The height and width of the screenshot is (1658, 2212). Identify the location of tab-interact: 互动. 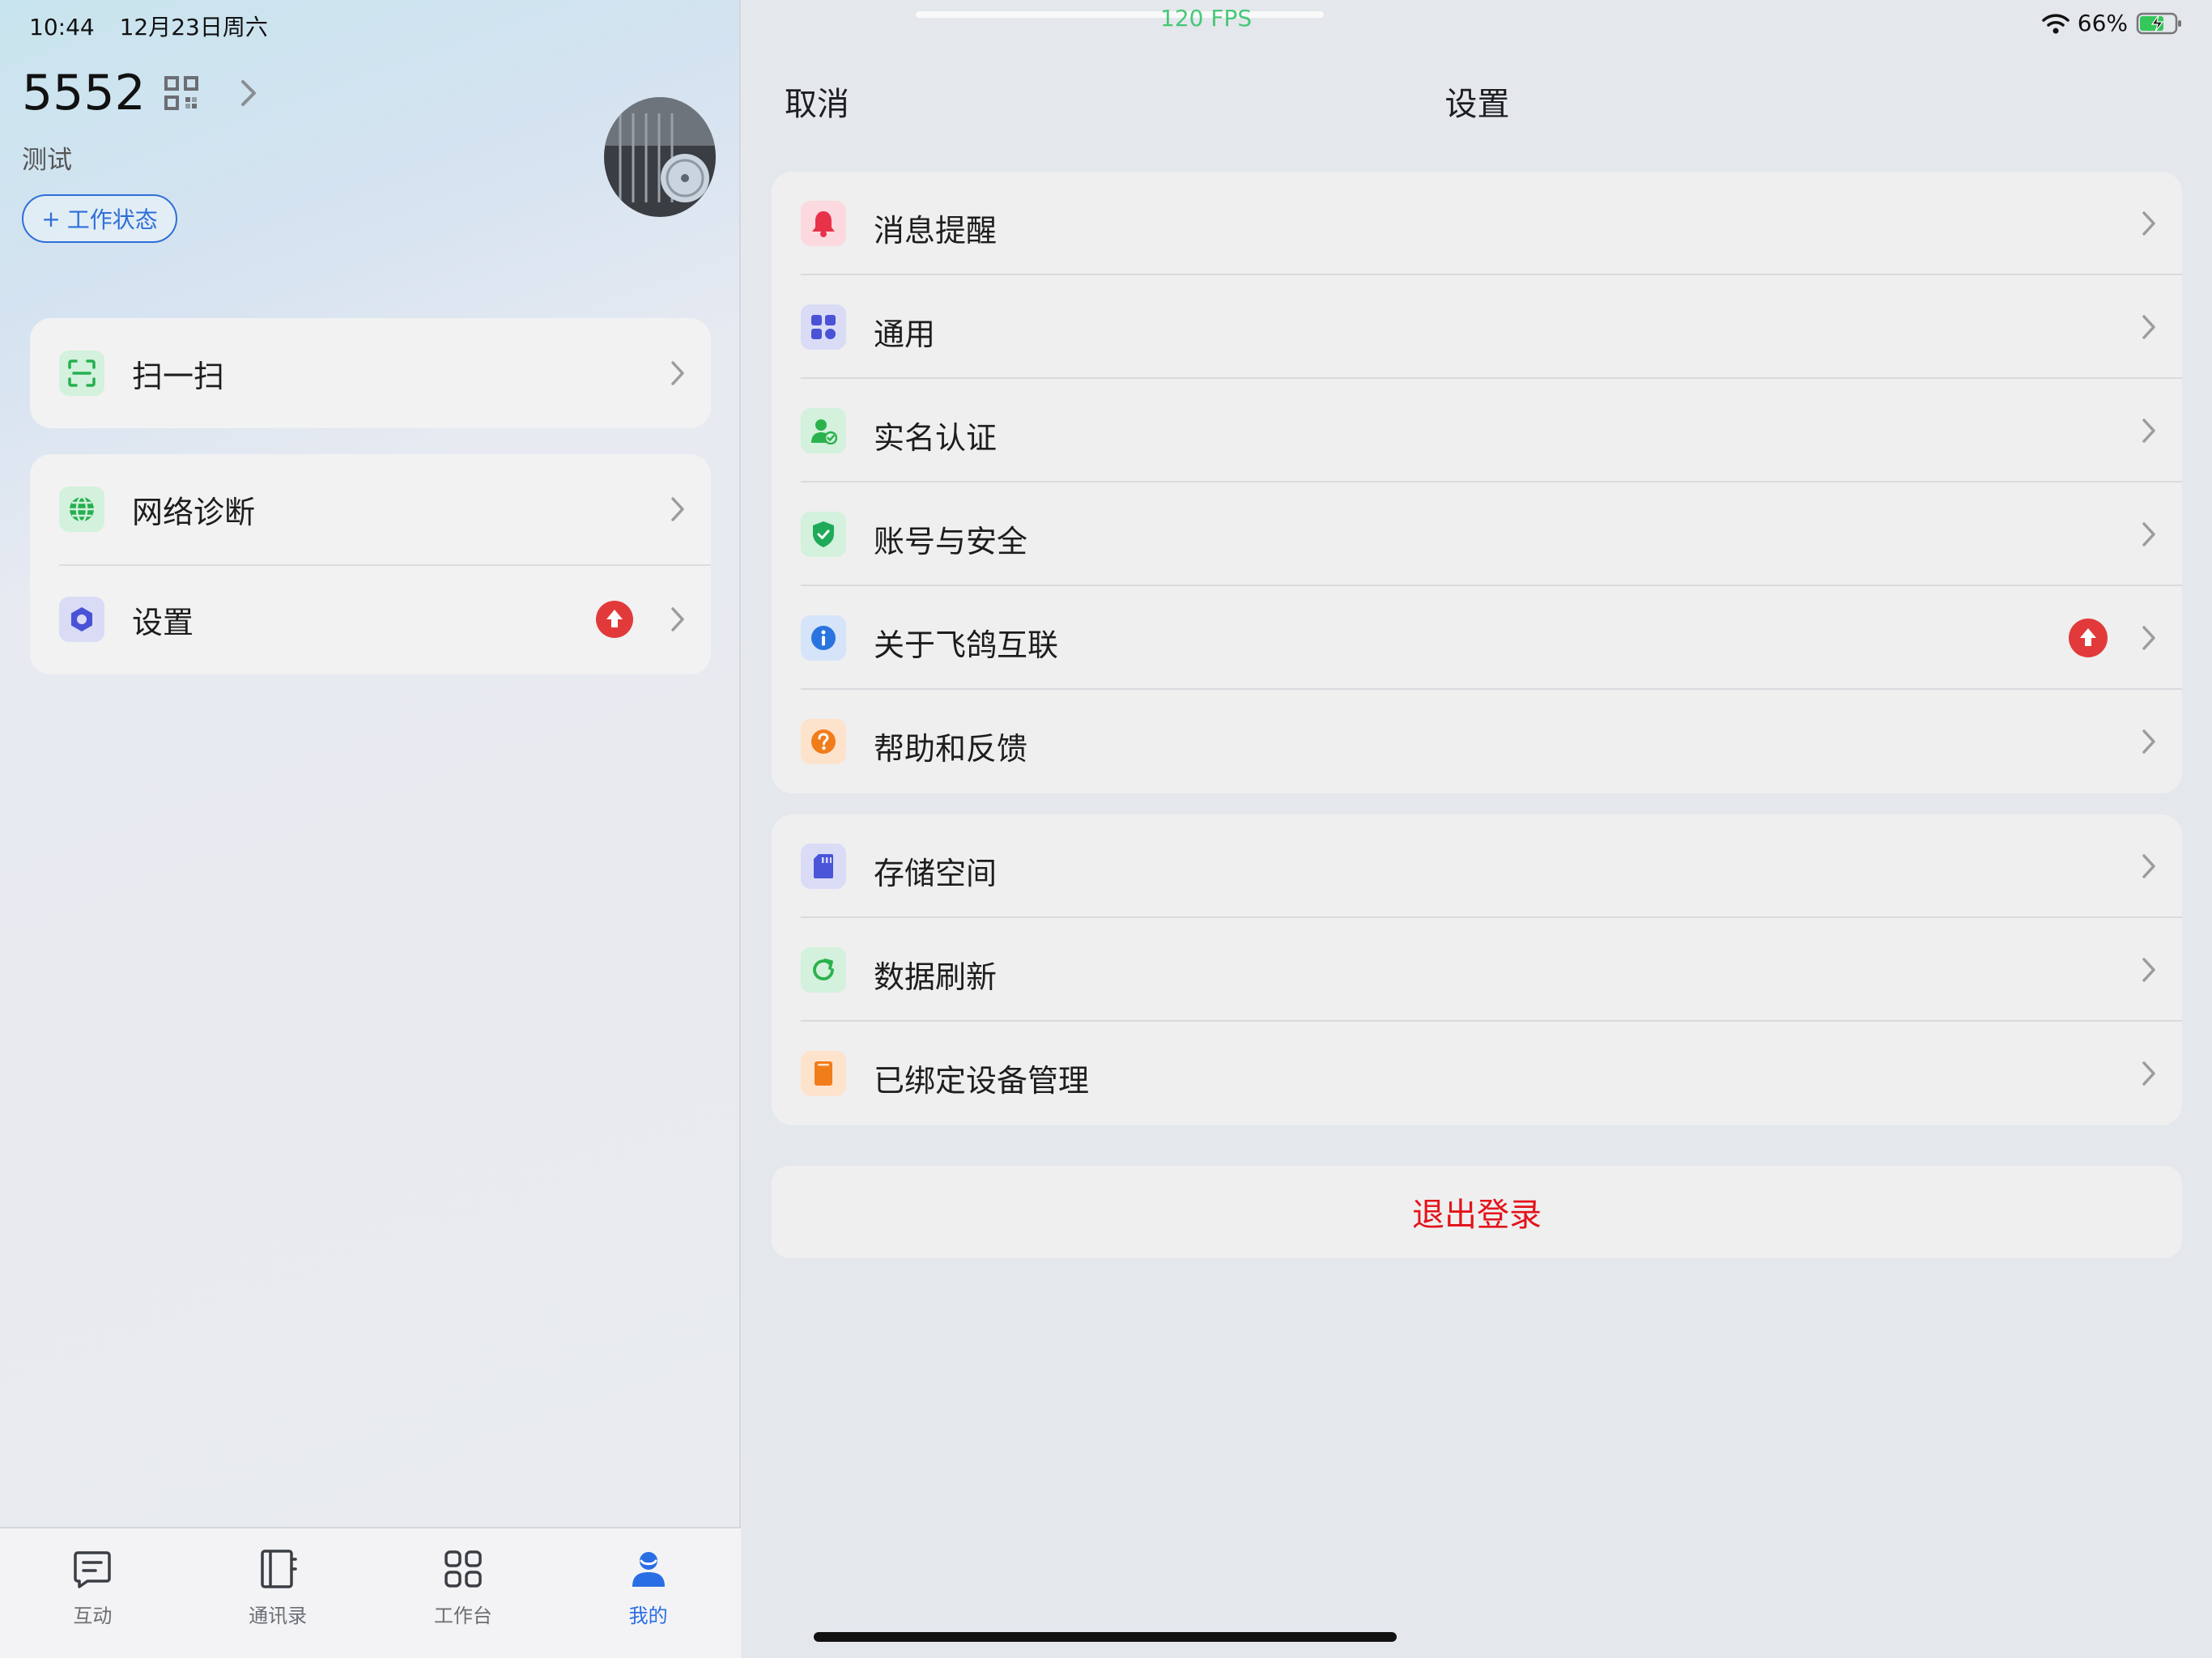
(93, 1593).